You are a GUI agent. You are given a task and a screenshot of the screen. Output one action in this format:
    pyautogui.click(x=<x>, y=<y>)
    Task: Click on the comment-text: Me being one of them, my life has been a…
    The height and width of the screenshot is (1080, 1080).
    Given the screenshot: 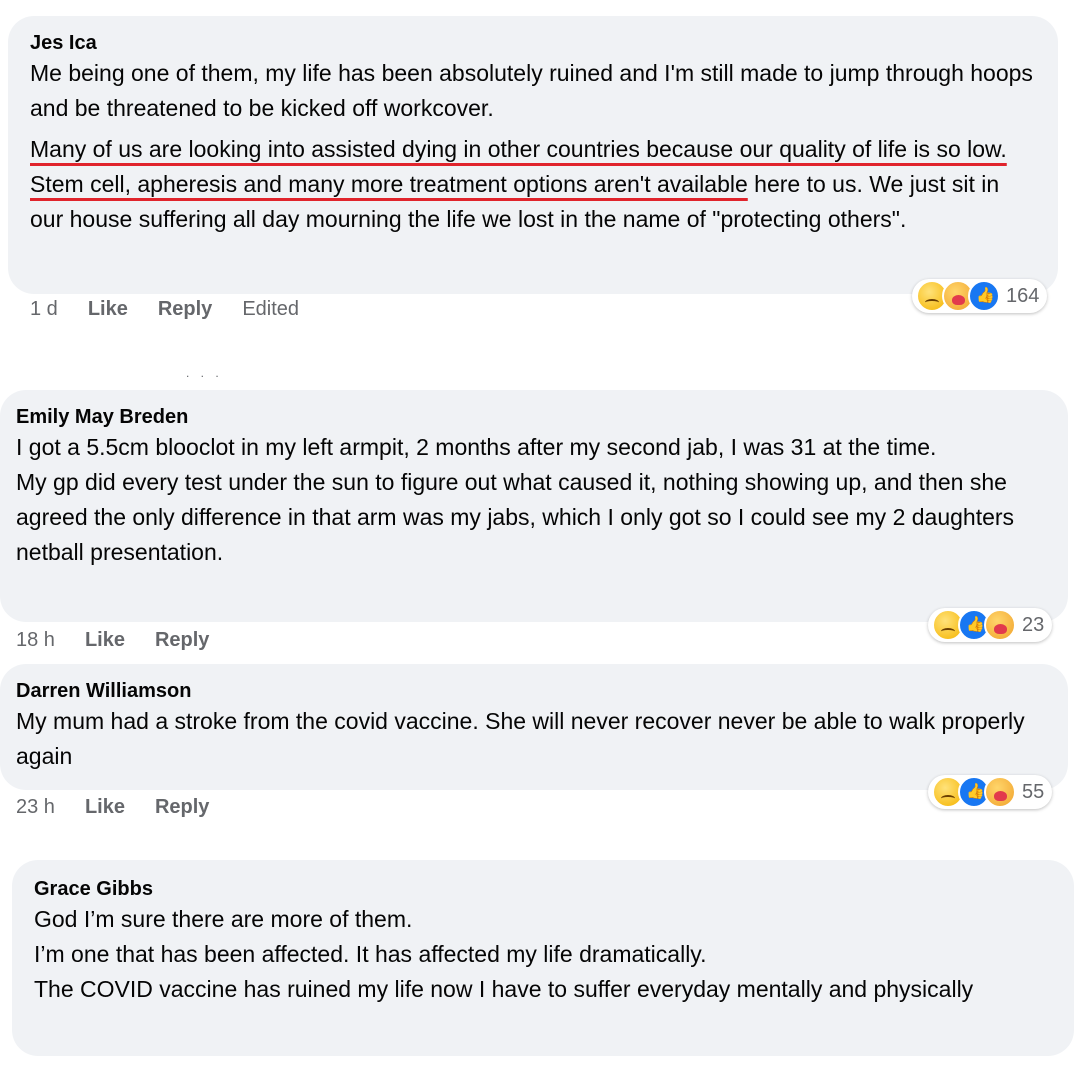 What is the action you would take?
    pyautogui.click(x=531, y=90)
    